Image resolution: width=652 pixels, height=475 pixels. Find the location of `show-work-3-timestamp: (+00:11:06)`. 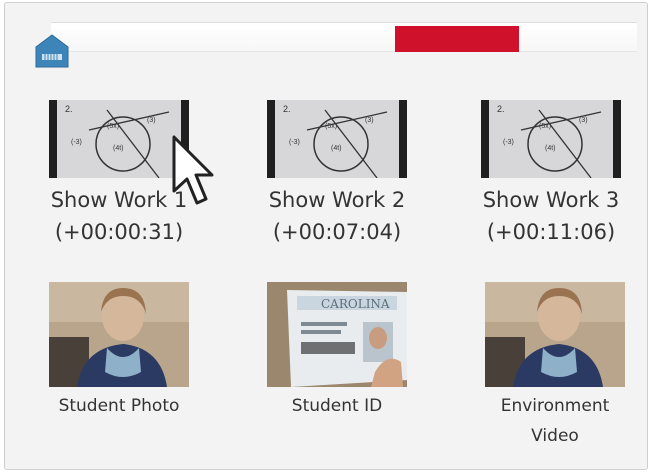

show-work-3-timestamp: (+00:11:06) is located at coordinates (551, 232).